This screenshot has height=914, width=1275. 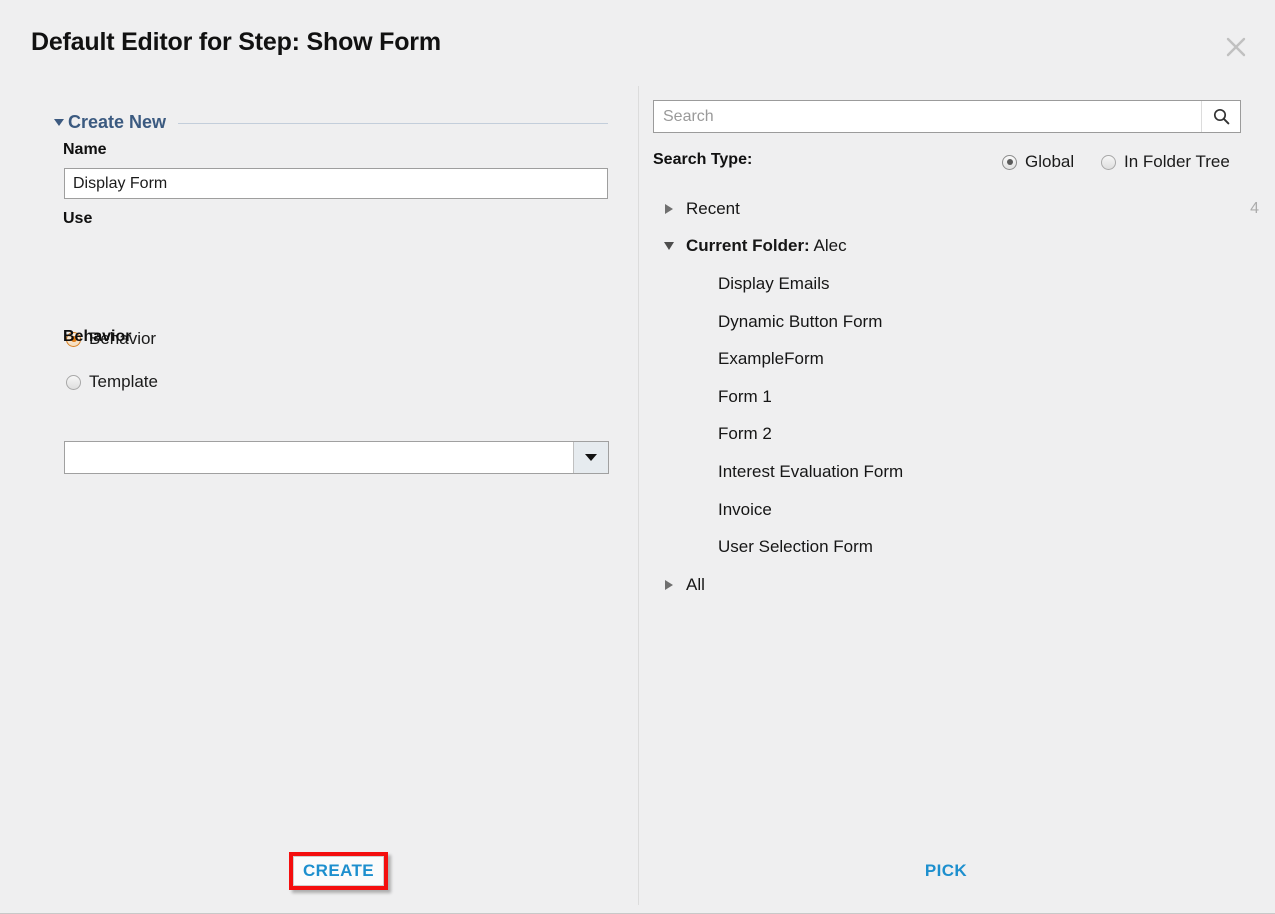 What do you see at coordinates (811, 471) in the screenshot?
I see `tree-row-label: Interest Evaluation Form` at bounding box center [811, 471].